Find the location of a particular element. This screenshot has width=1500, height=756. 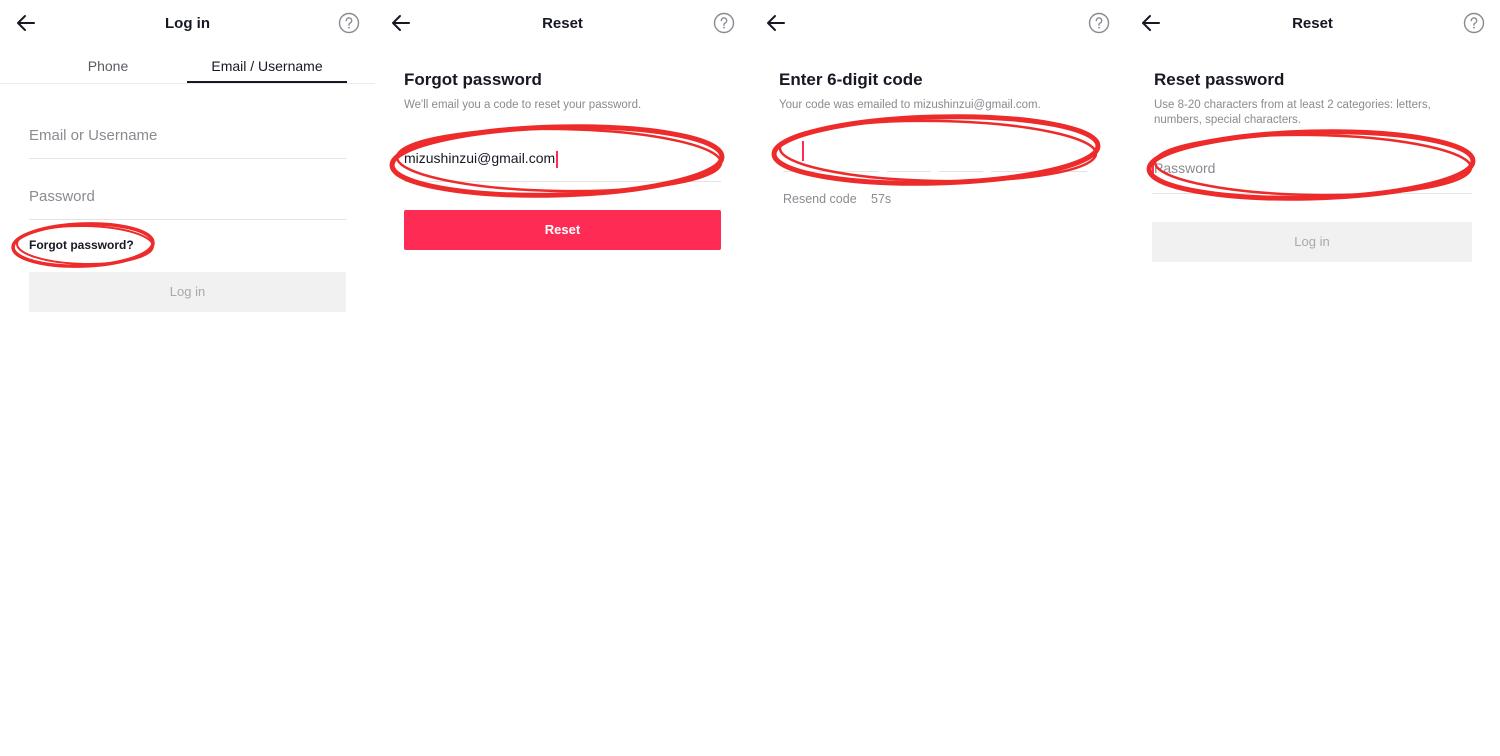

code-input is located at coordinates (938, 156).